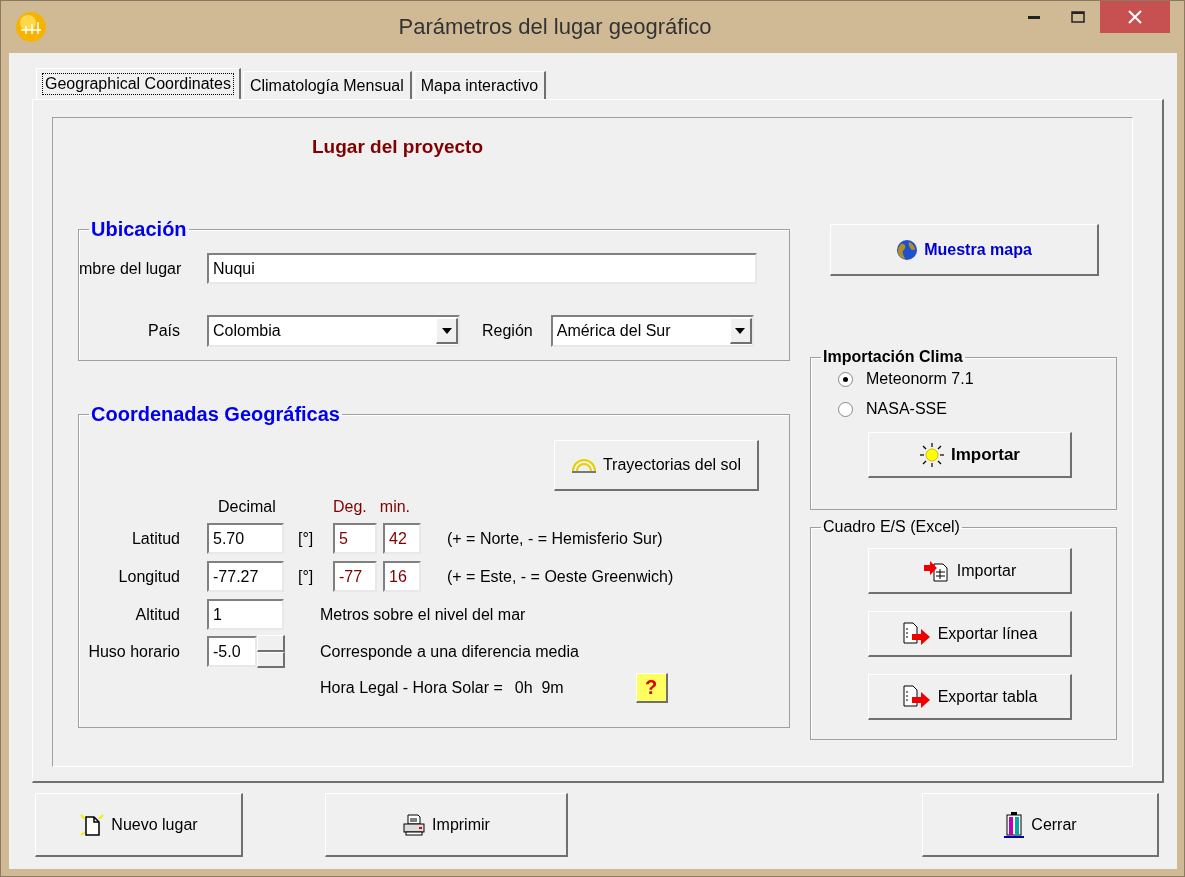 The height and width of the screenshot is (877, 1185). What do you see at coordinates (133, 651) in the screenshot?
I see `field-label: Huso horario` at bounding box center [133, 651].